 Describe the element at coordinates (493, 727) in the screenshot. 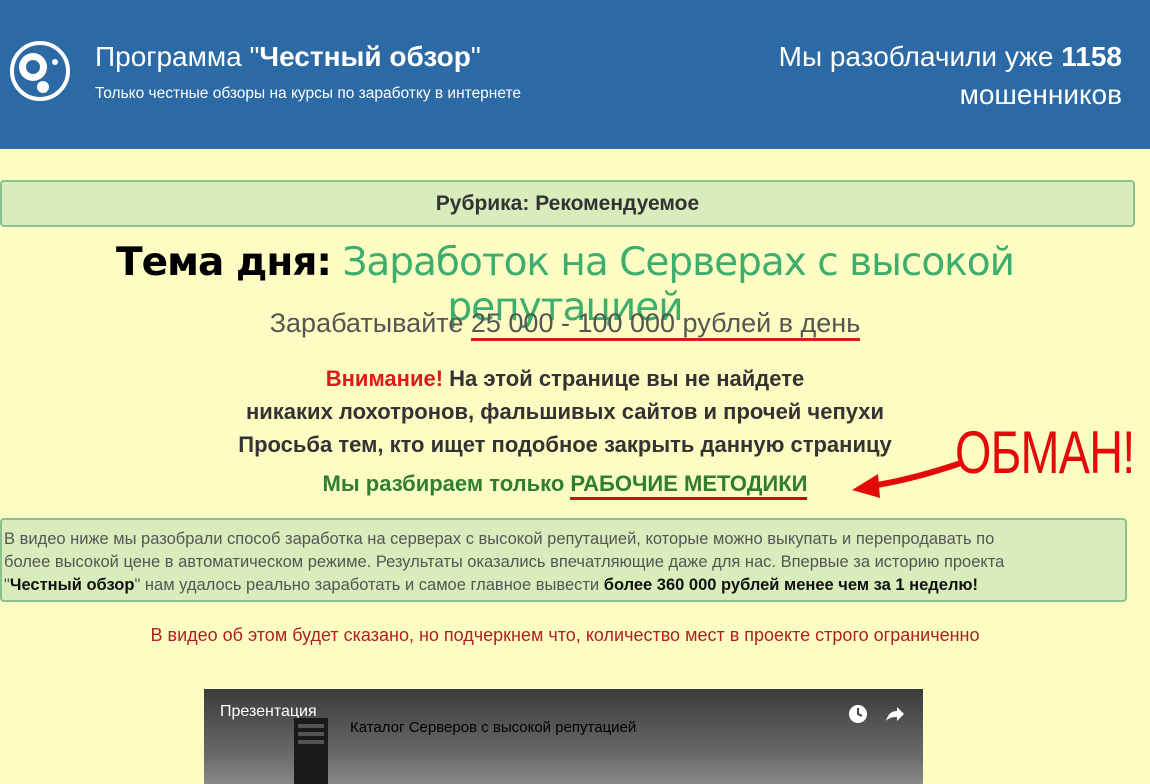

I see `video-title: Каталог Серверов с высокой репутацией` at that location.